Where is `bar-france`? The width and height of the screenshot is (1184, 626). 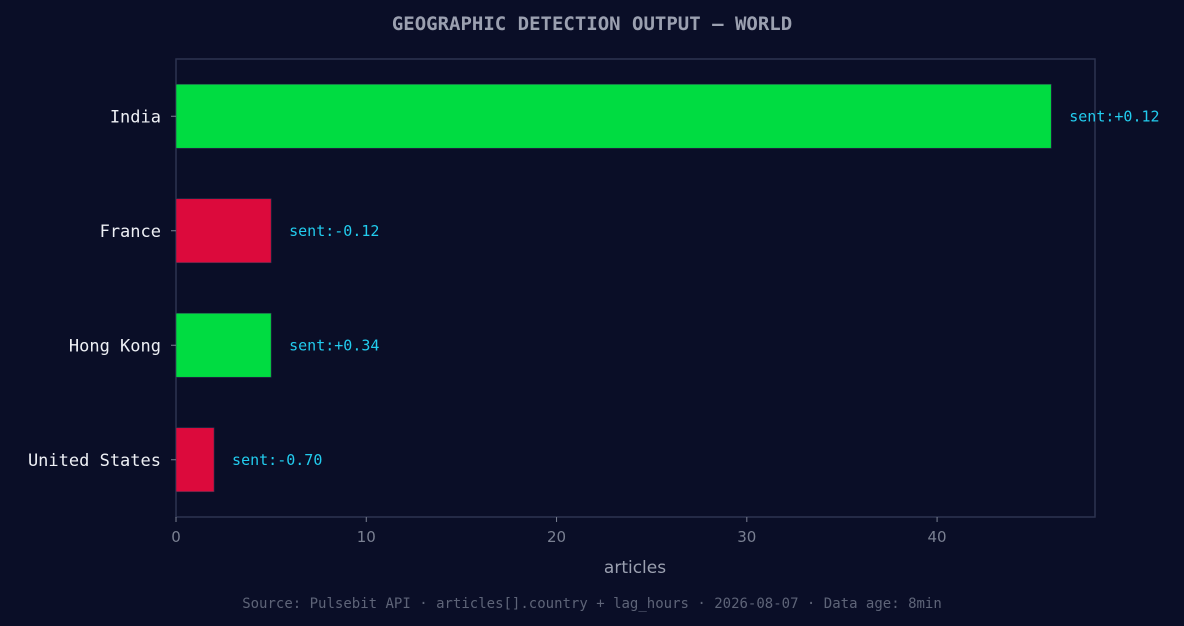 bar-france is located at coordinates (223, 231).